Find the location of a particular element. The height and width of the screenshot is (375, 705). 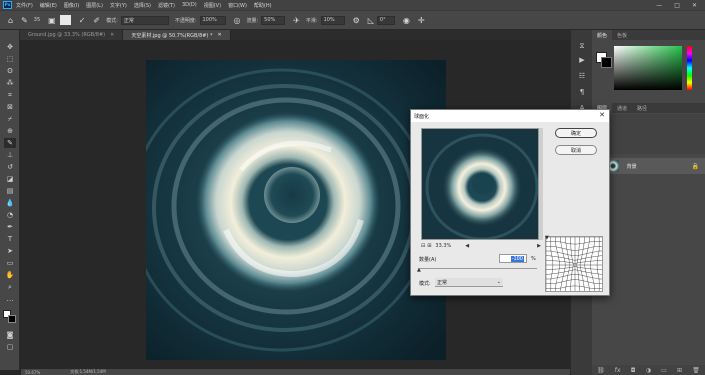

move-tool-icon: ✥ is located at coordinates (10, 47).